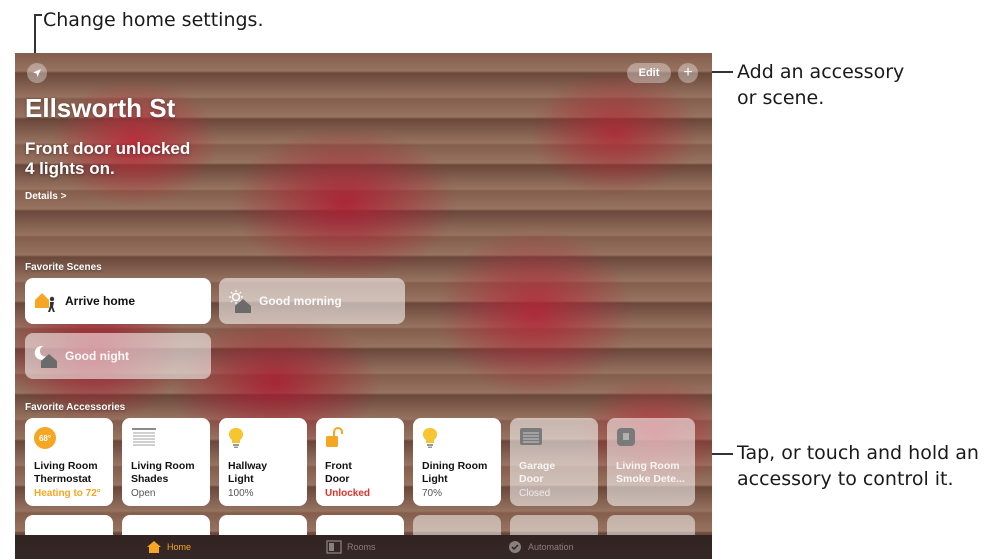 Image resolution: width=1004 pixels, height=559 pixels. What do you see at coordinates (515, 547) in the screenshot?
I see `automation-icon` at bounding box center [515, 547].